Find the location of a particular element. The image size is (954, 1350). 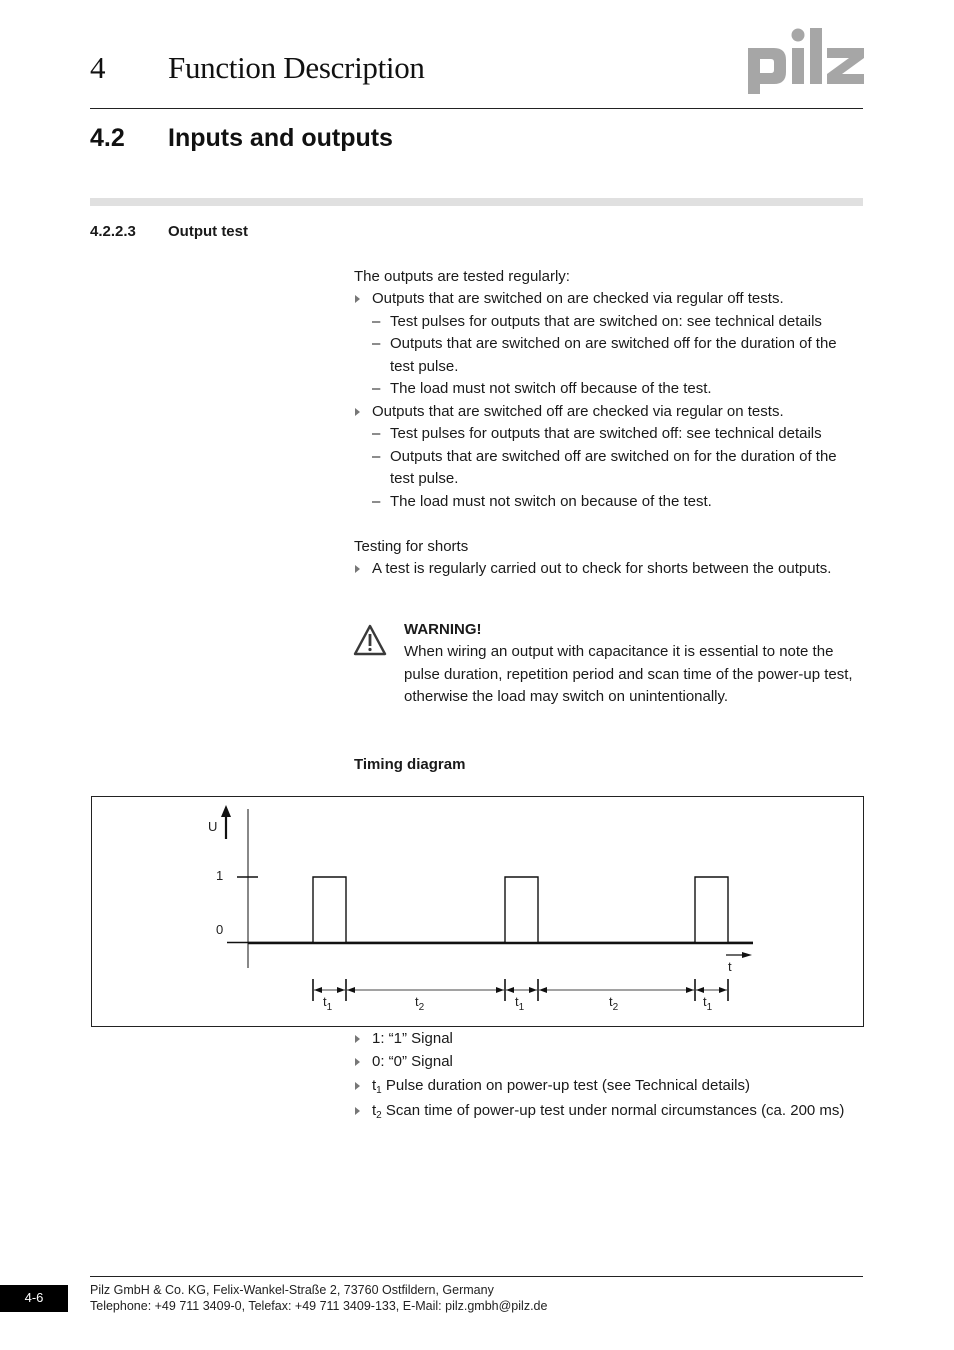

logo-i-dot is located at coordinates (798, 35).